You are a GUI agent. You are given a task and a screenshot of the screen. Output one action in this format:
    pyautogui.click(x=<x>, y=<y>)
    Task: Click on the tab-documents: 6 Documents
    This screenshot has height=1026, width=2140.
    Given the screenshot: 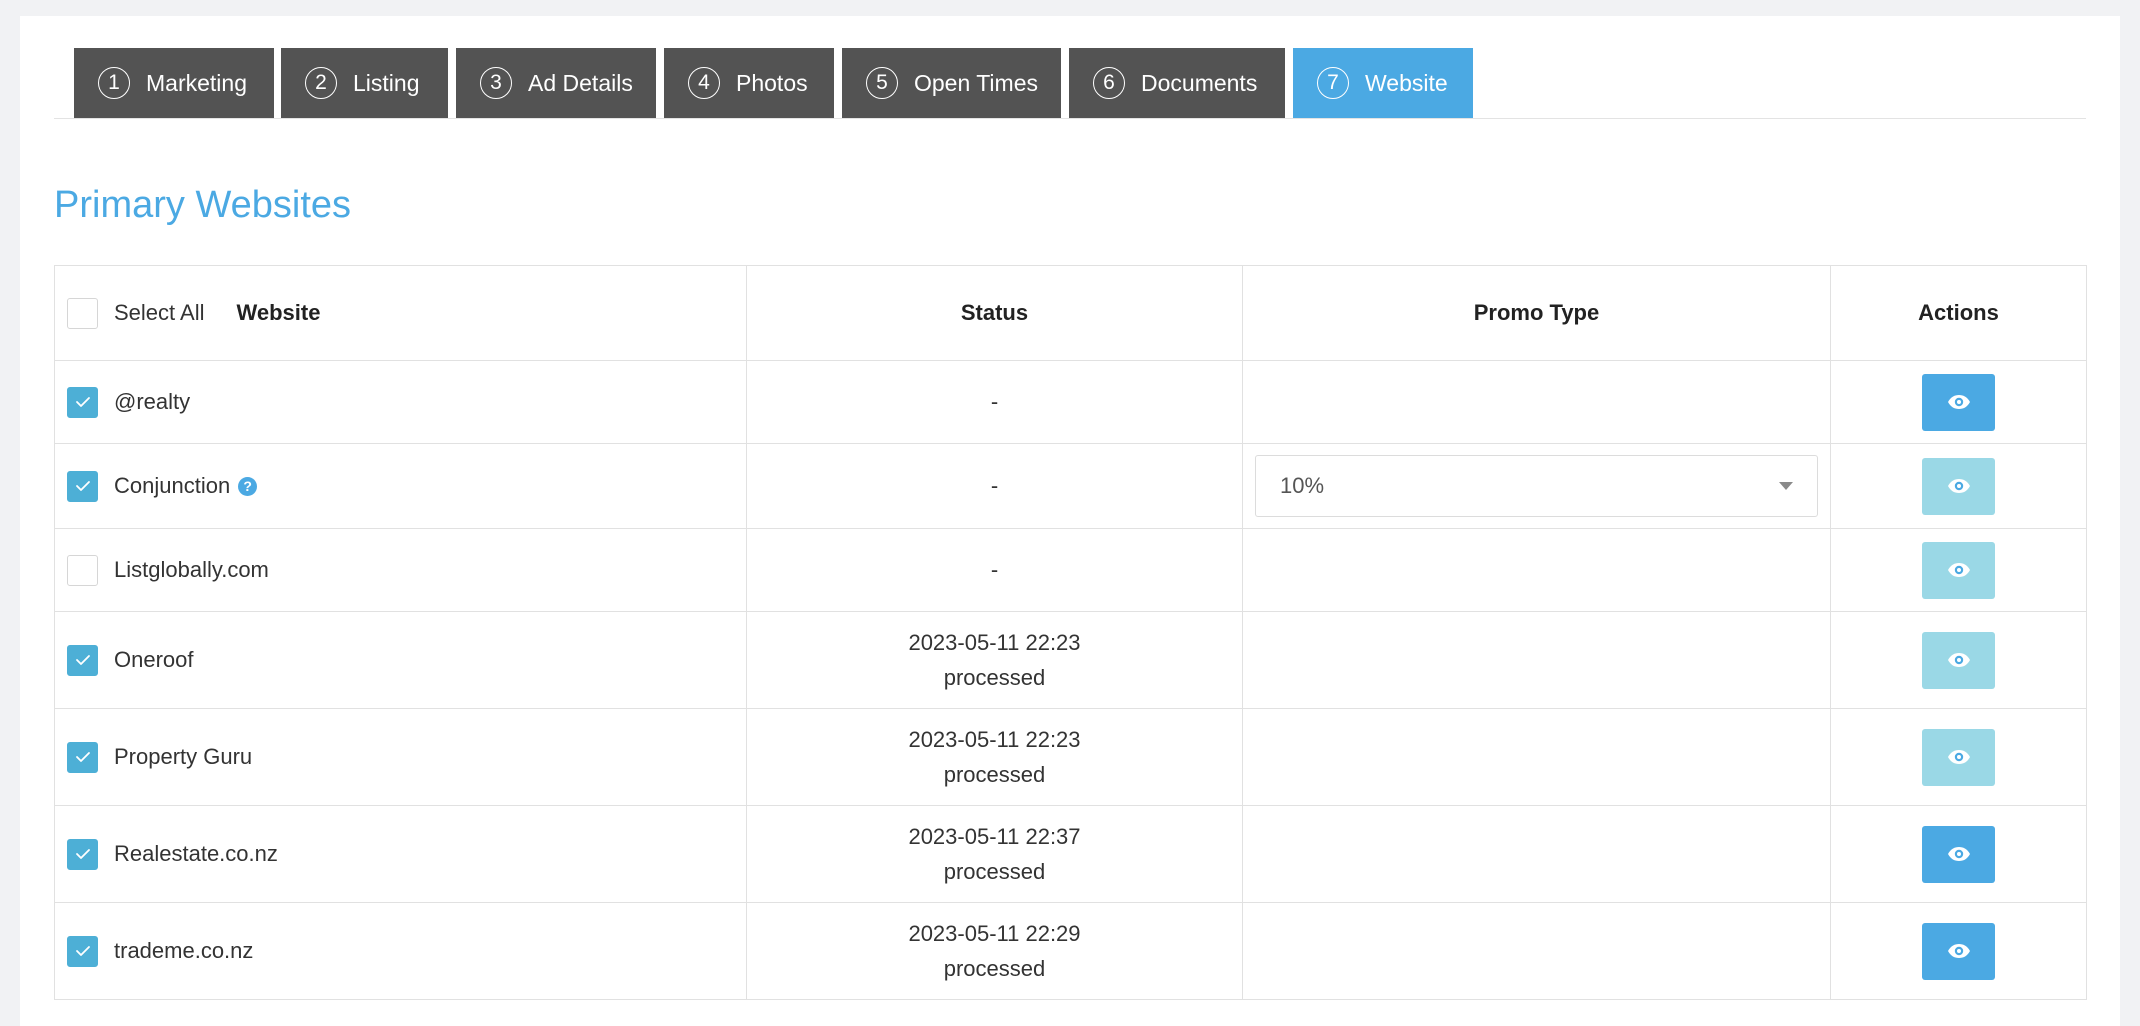 What is the action you would take?
    pyautogui.click(x=1177, y=83)
    